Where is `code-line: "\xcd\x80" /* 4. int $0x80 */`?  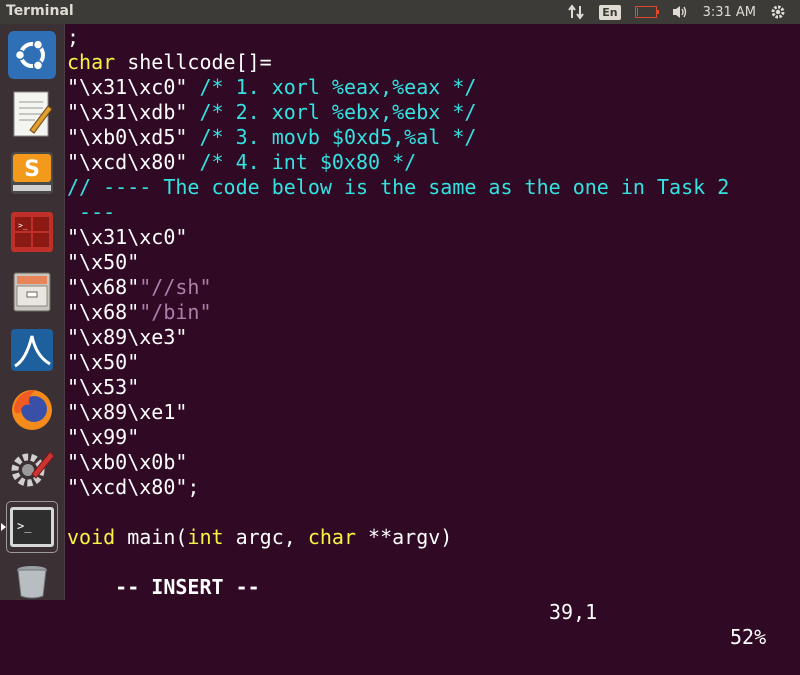 code-line: "\xcd\x80" /* 4. int $0x80 */ is located at coordinates (241, 162).